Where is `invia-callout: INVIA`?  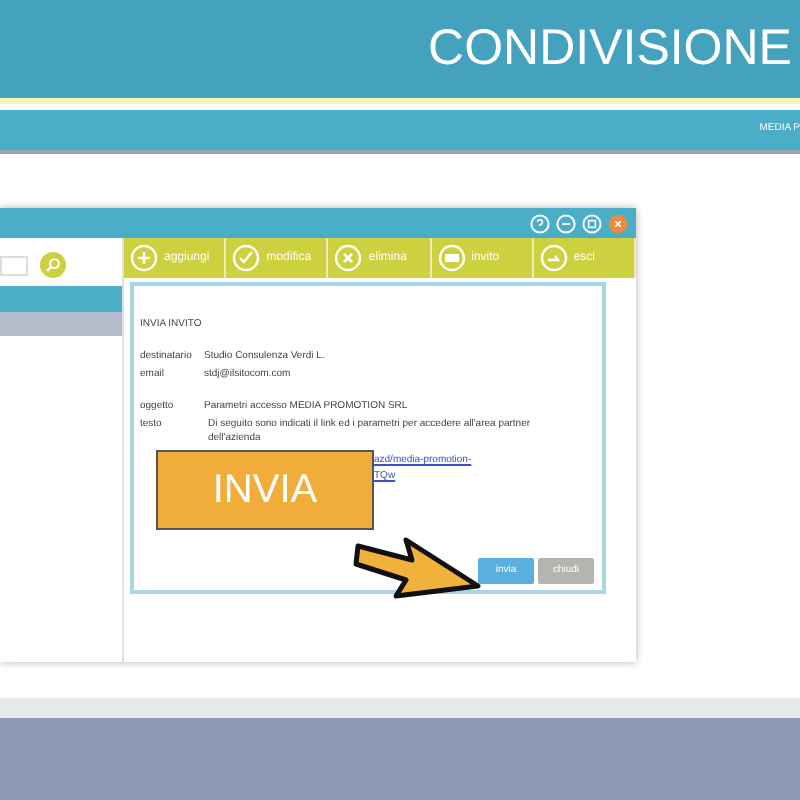 invia-callout: INVIA is located at coordinates (265, 490).